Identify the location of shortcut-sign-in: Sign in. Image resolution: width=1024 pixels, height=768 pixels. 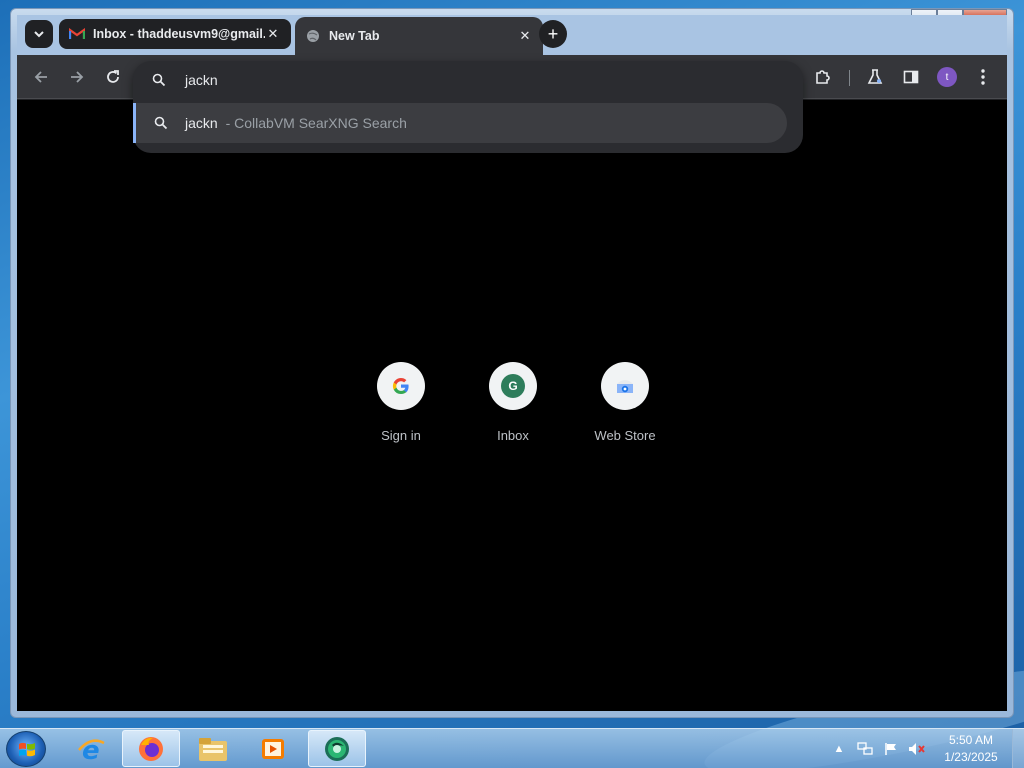
(401, 402).